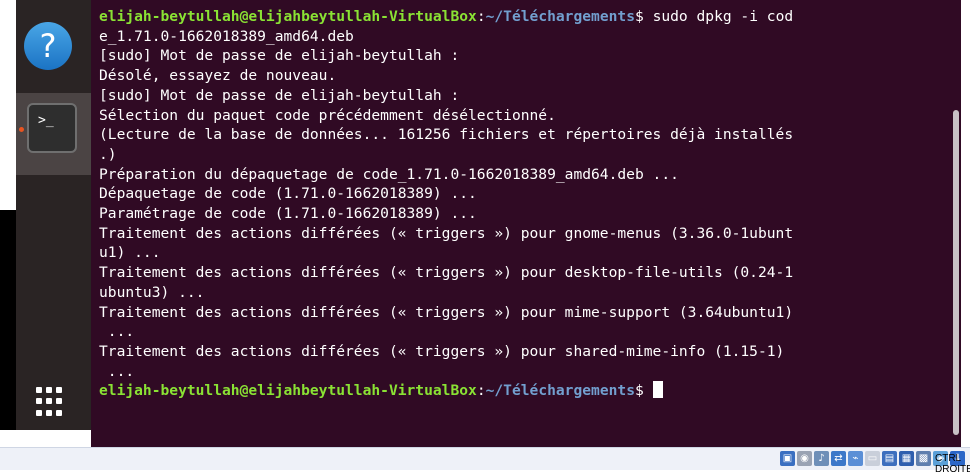 Image resolution: width=970 pixels, height=475 pixels. What do you see at coordinates (906, 458) in the screenshot?
I see `video-capture-icon: ▦` at bounding box center [906, 458].